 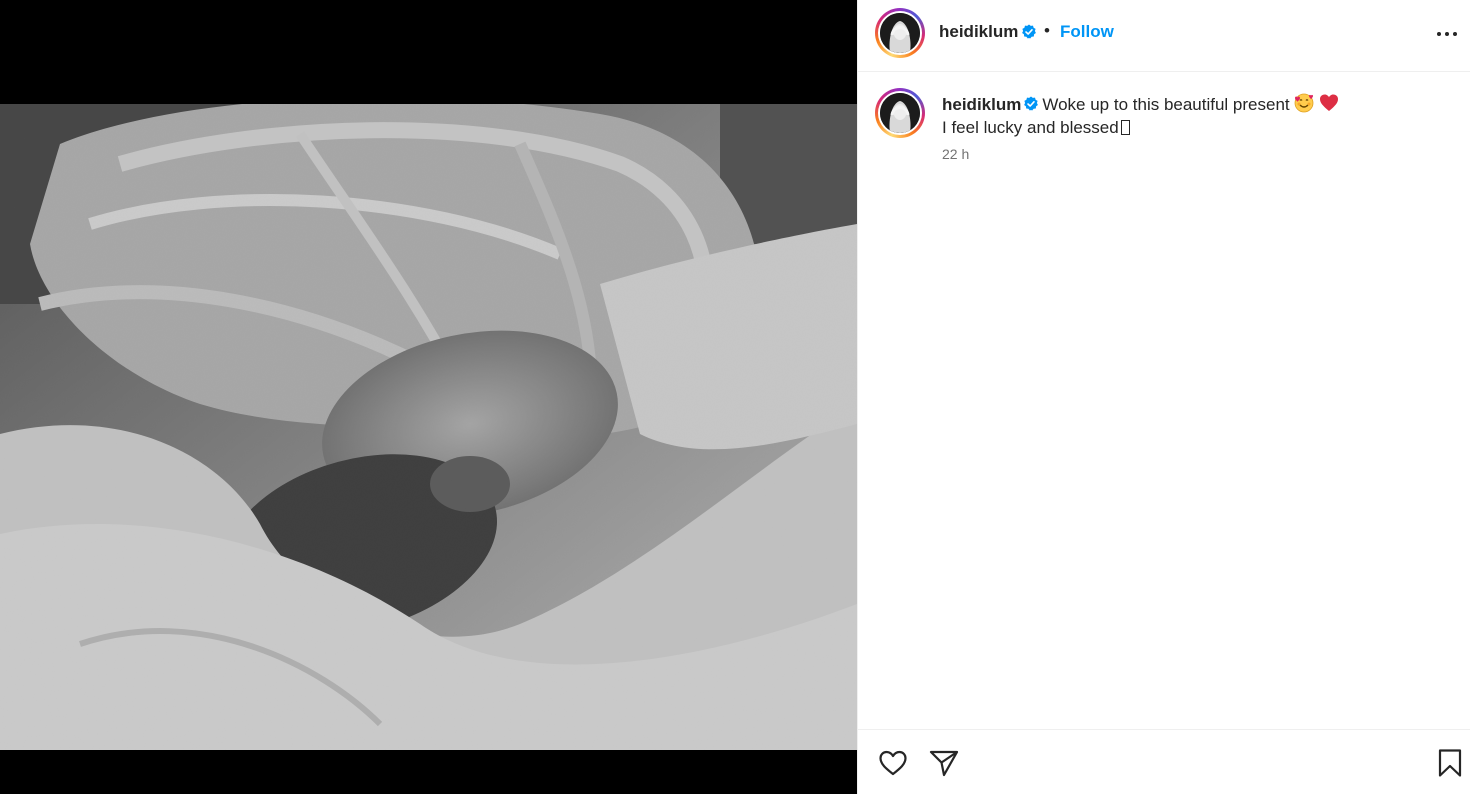 I want to click on caption-text-line-1: Woke up to this beautiful present, so click(x=1166, y=104).